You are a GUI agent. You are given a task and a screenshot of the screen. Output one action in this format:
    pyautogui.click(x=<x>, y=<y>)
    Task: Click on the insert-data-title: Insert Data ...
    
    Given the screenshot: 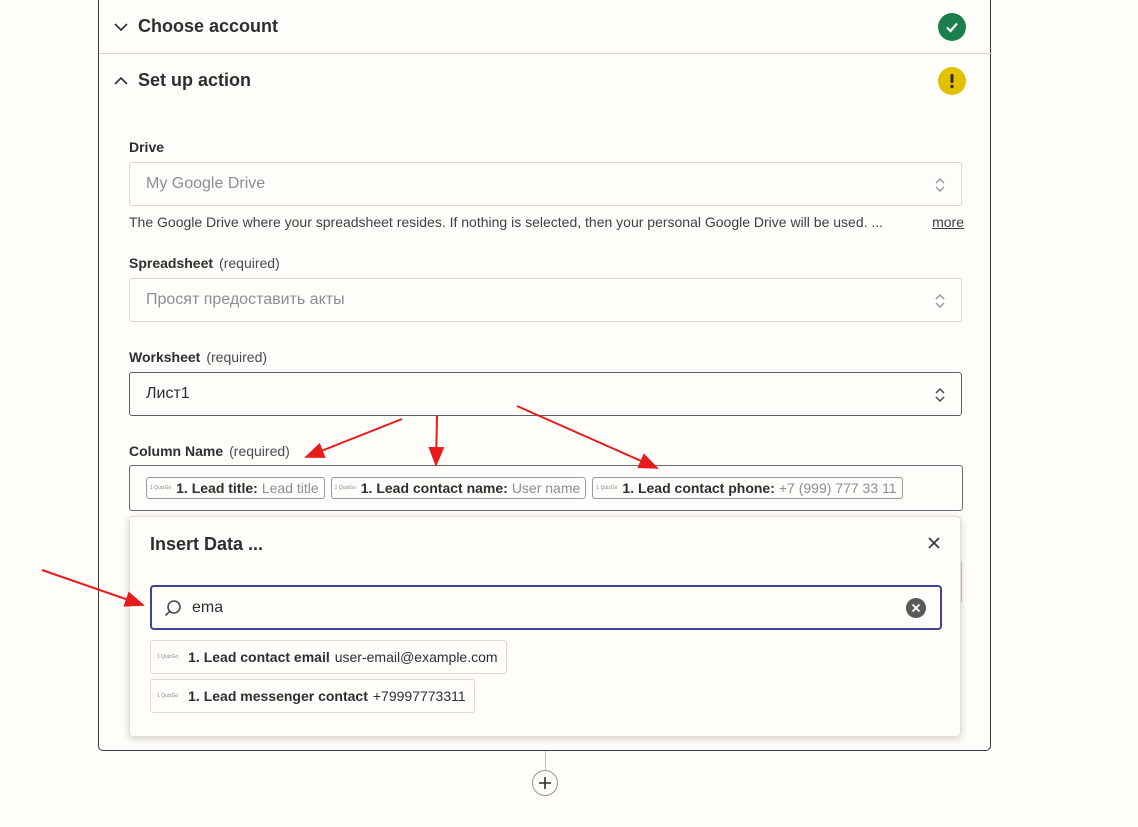 What is the action you would take?
    pyautogui.click(x=207, y=544)
    